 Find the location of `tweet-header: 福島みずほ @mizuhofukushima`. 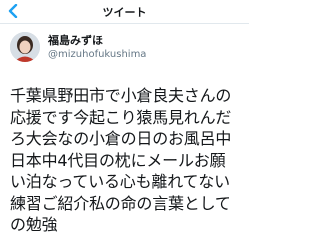

tweet-header: 福島みずほ @mizuhofukushima is located at coordinates (127, 47).